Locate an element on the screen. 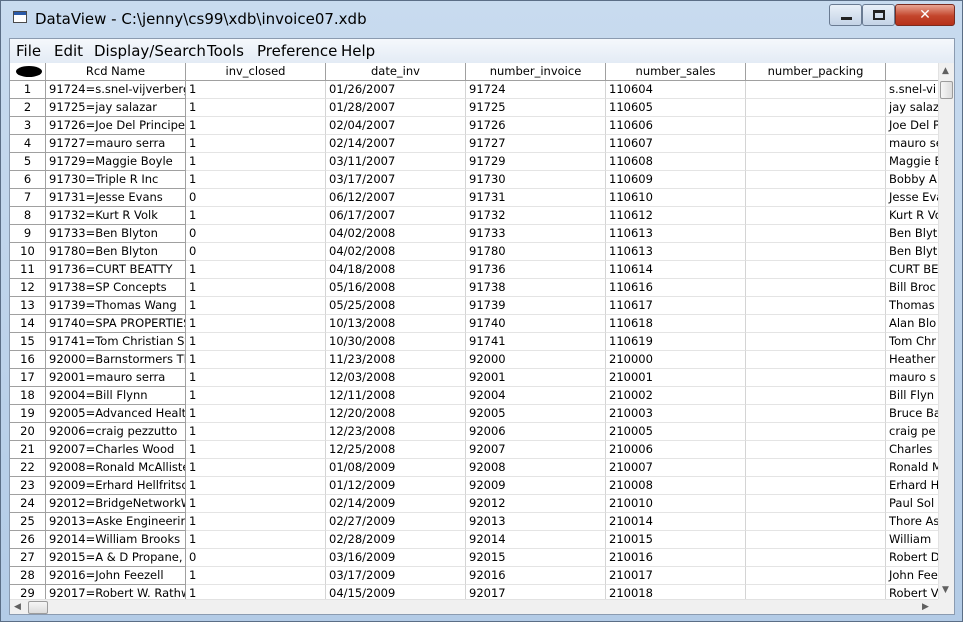 Image resolution: width=963 pixels, height=622 pixels. cell-number-sales: 210014 is located at coordinates (676, 522).